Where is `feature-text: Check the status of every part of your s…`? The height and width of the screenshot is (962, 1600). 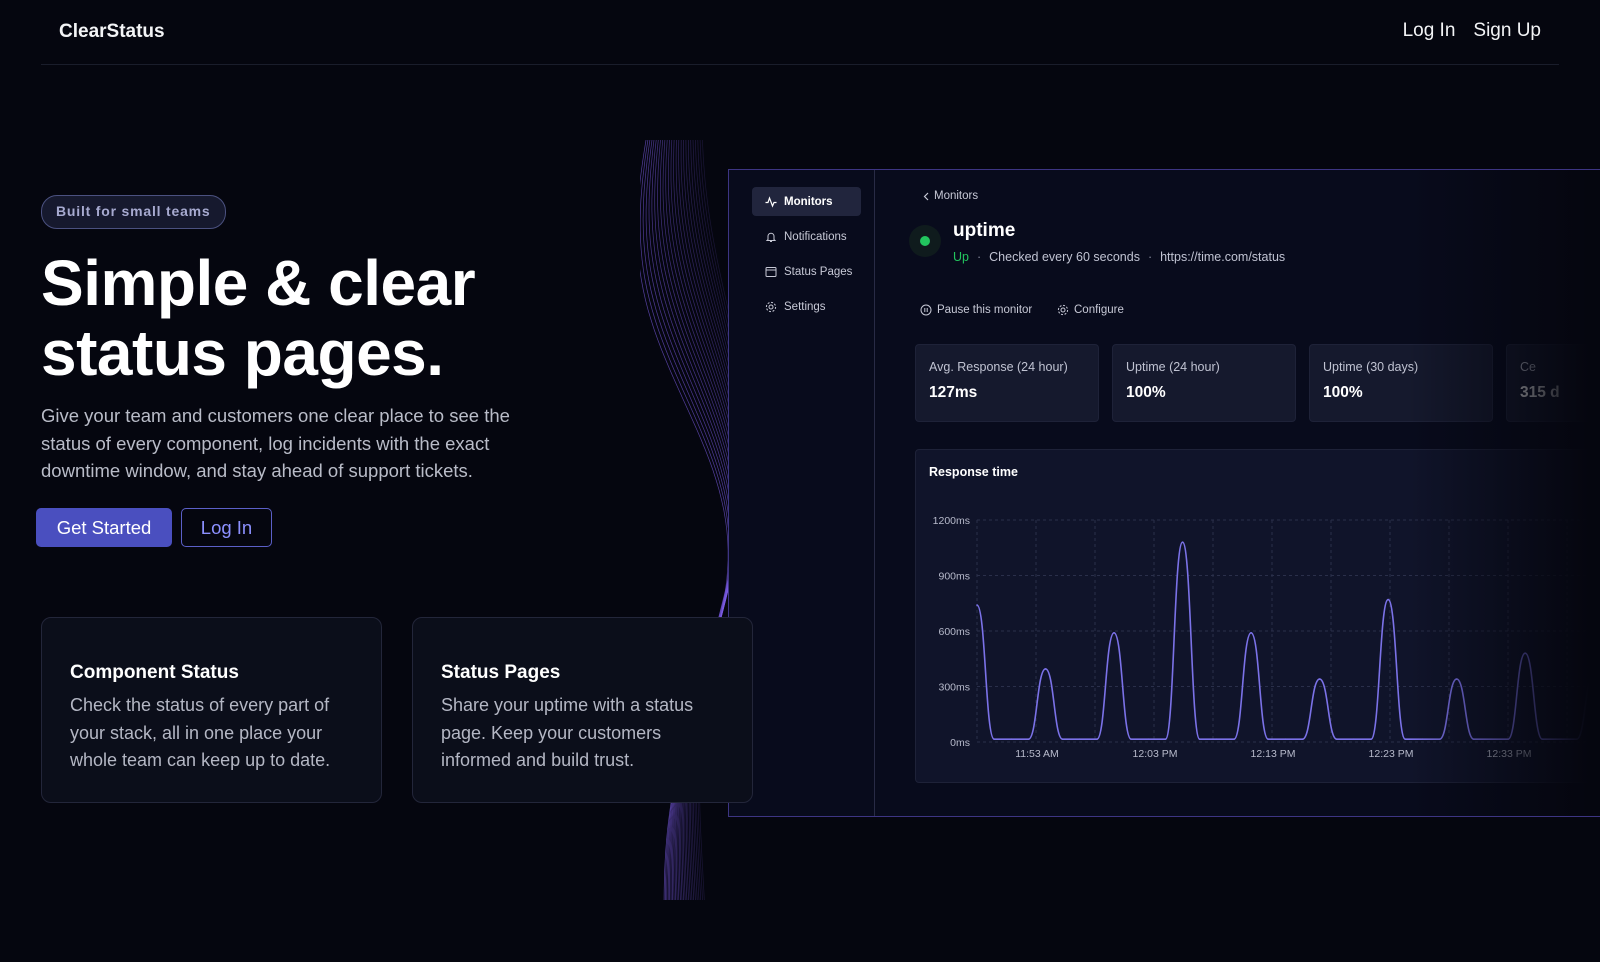 feature-text: Check the status of every part of your s… is located at coordinates (200, 732).